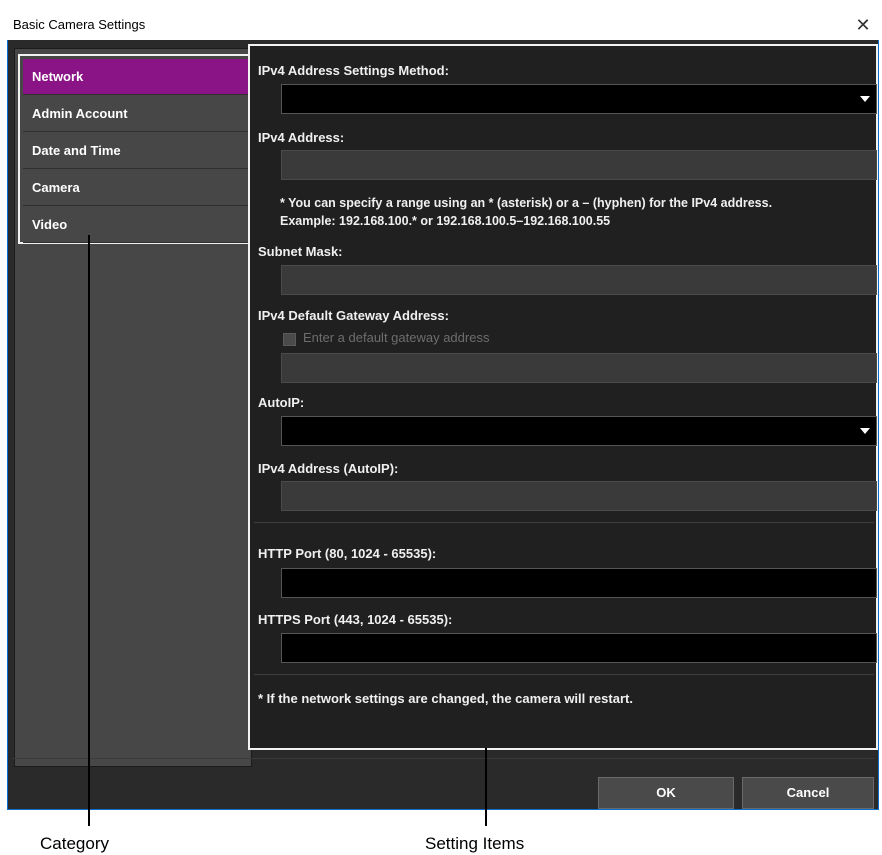 This screenshot has height=855, width=882. What do you see at coordinates (579, 648) in the screenshot?
I see `https-port-input` at bounding box center [579, 648].